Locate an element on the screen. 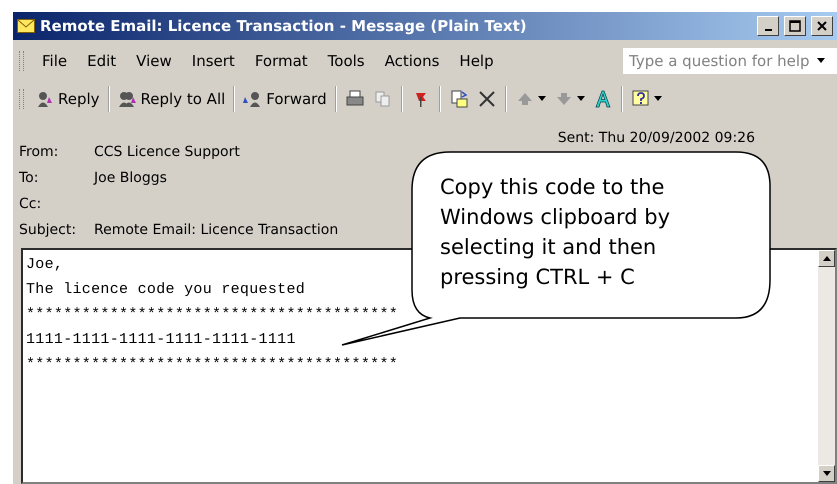 The width and height of the screenshot is (837, 484). menu-item: Help is located at coordinates (476, 61).